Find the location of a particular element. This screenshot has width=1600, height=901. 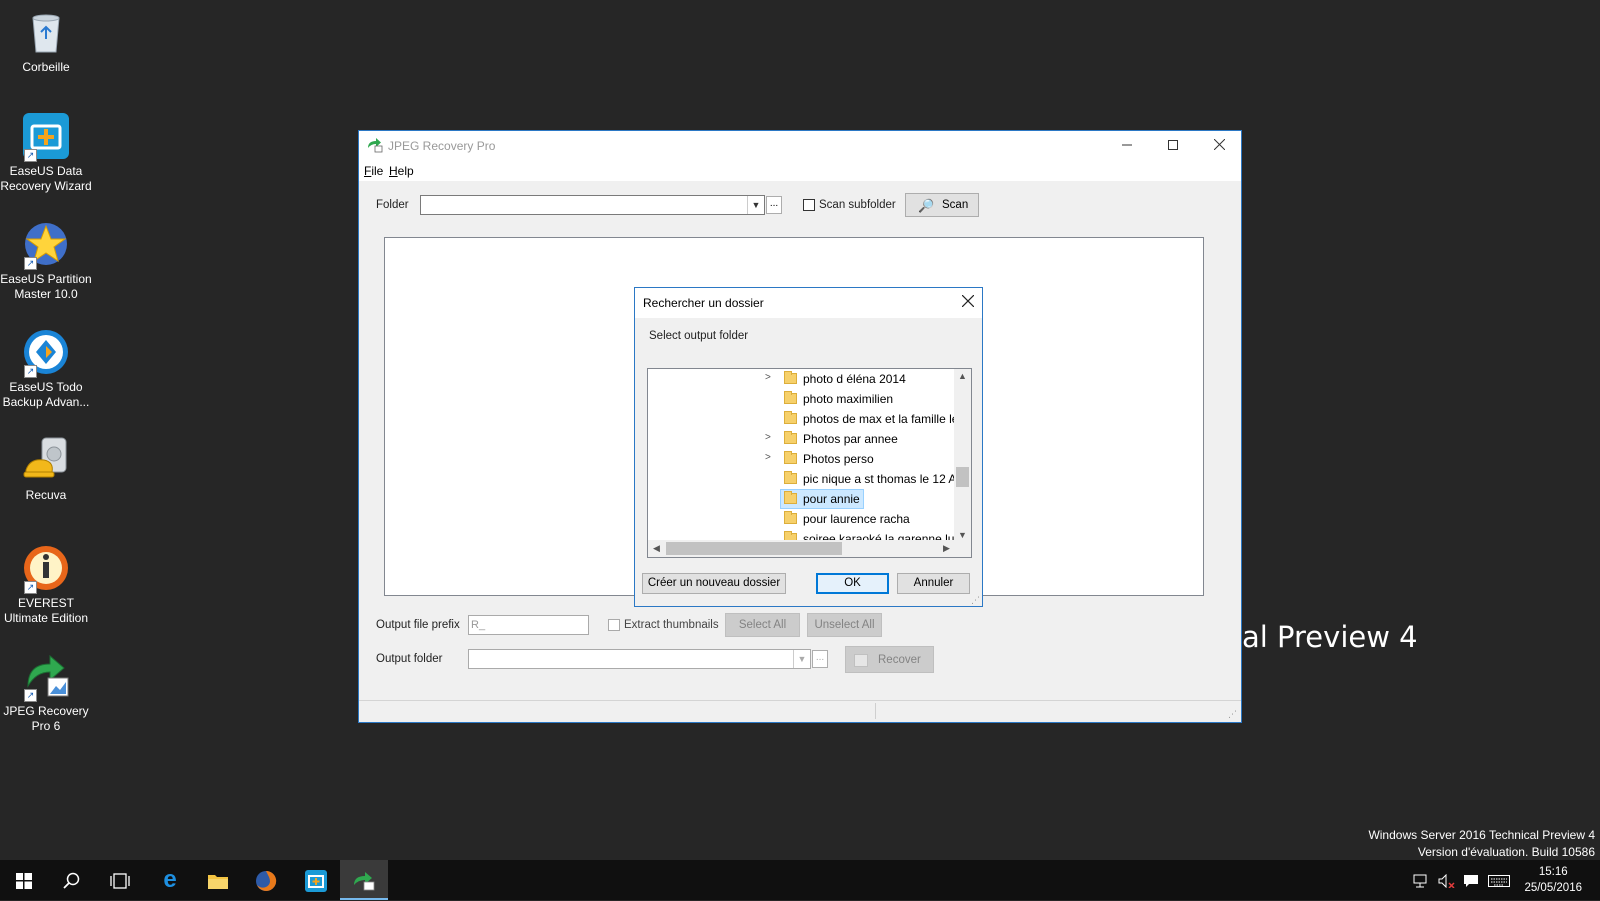

ok-button: OK is located at coordinates (852, 583).